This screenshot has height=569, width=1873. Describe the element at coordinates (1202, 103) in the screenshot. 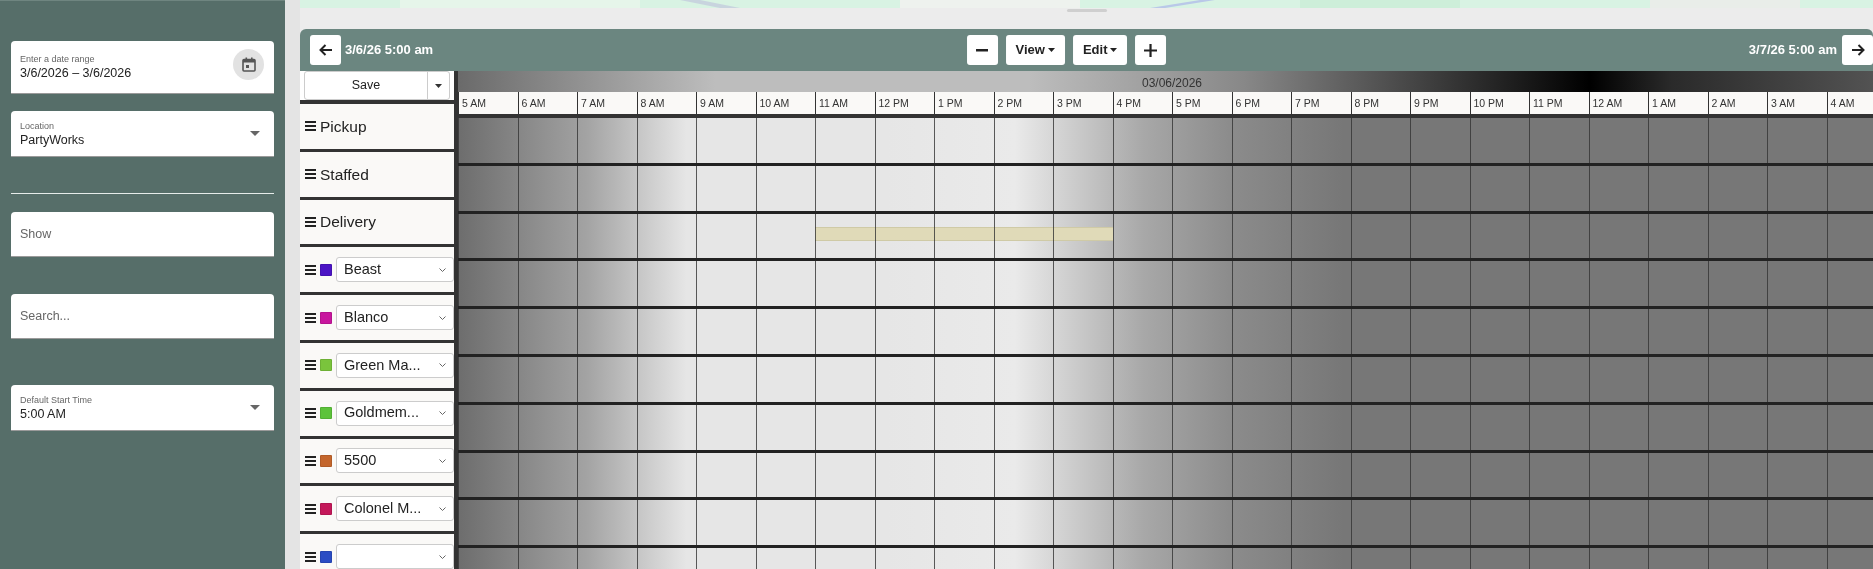

I see `hour-label: 5 PM` at that location.